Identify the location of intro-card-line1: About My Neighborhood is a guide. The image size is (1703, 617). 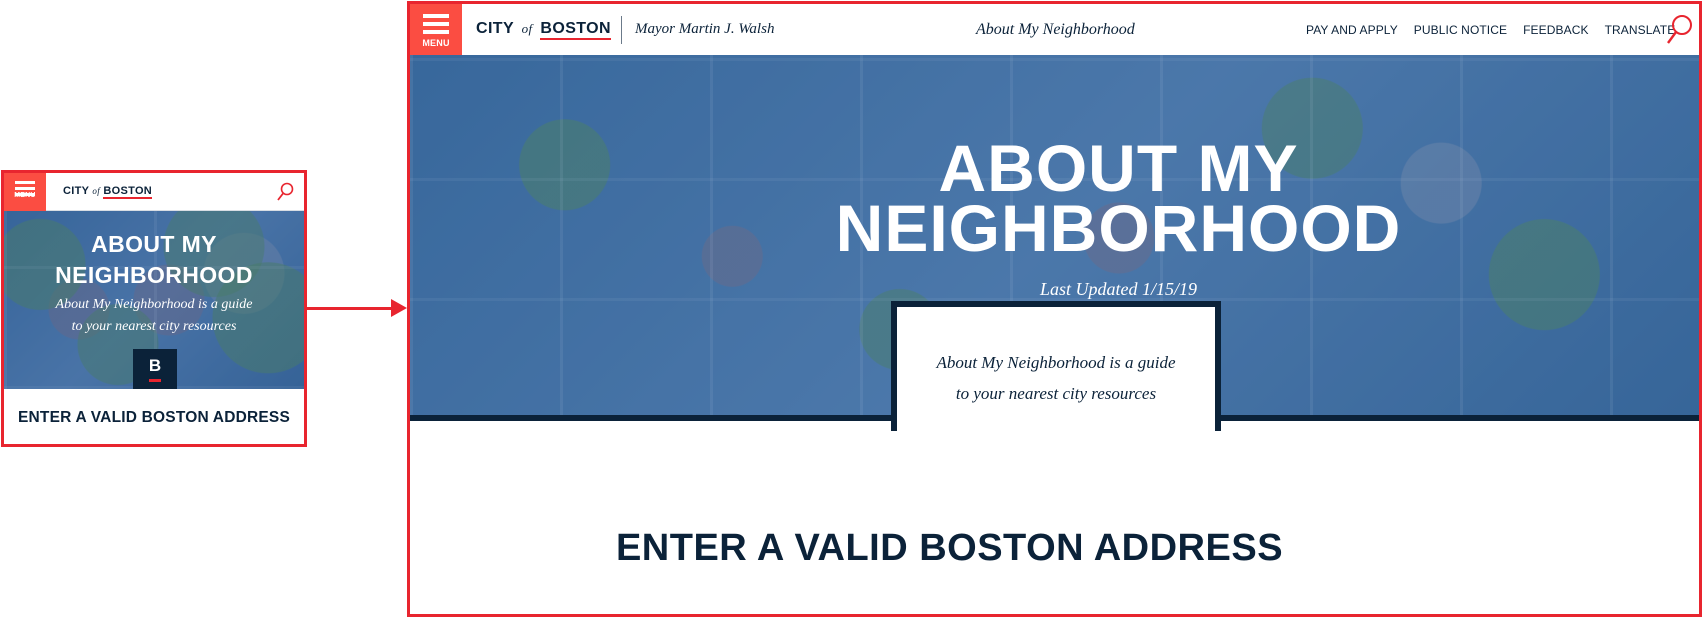
(1056, 362).